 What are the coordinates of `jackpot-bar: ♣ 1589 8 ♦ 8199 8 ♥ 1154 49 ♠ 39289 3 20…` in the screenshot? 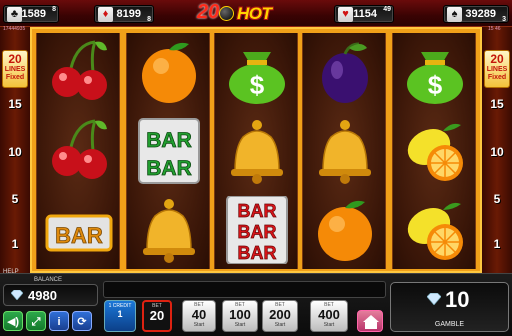 It's located at (256, 21).